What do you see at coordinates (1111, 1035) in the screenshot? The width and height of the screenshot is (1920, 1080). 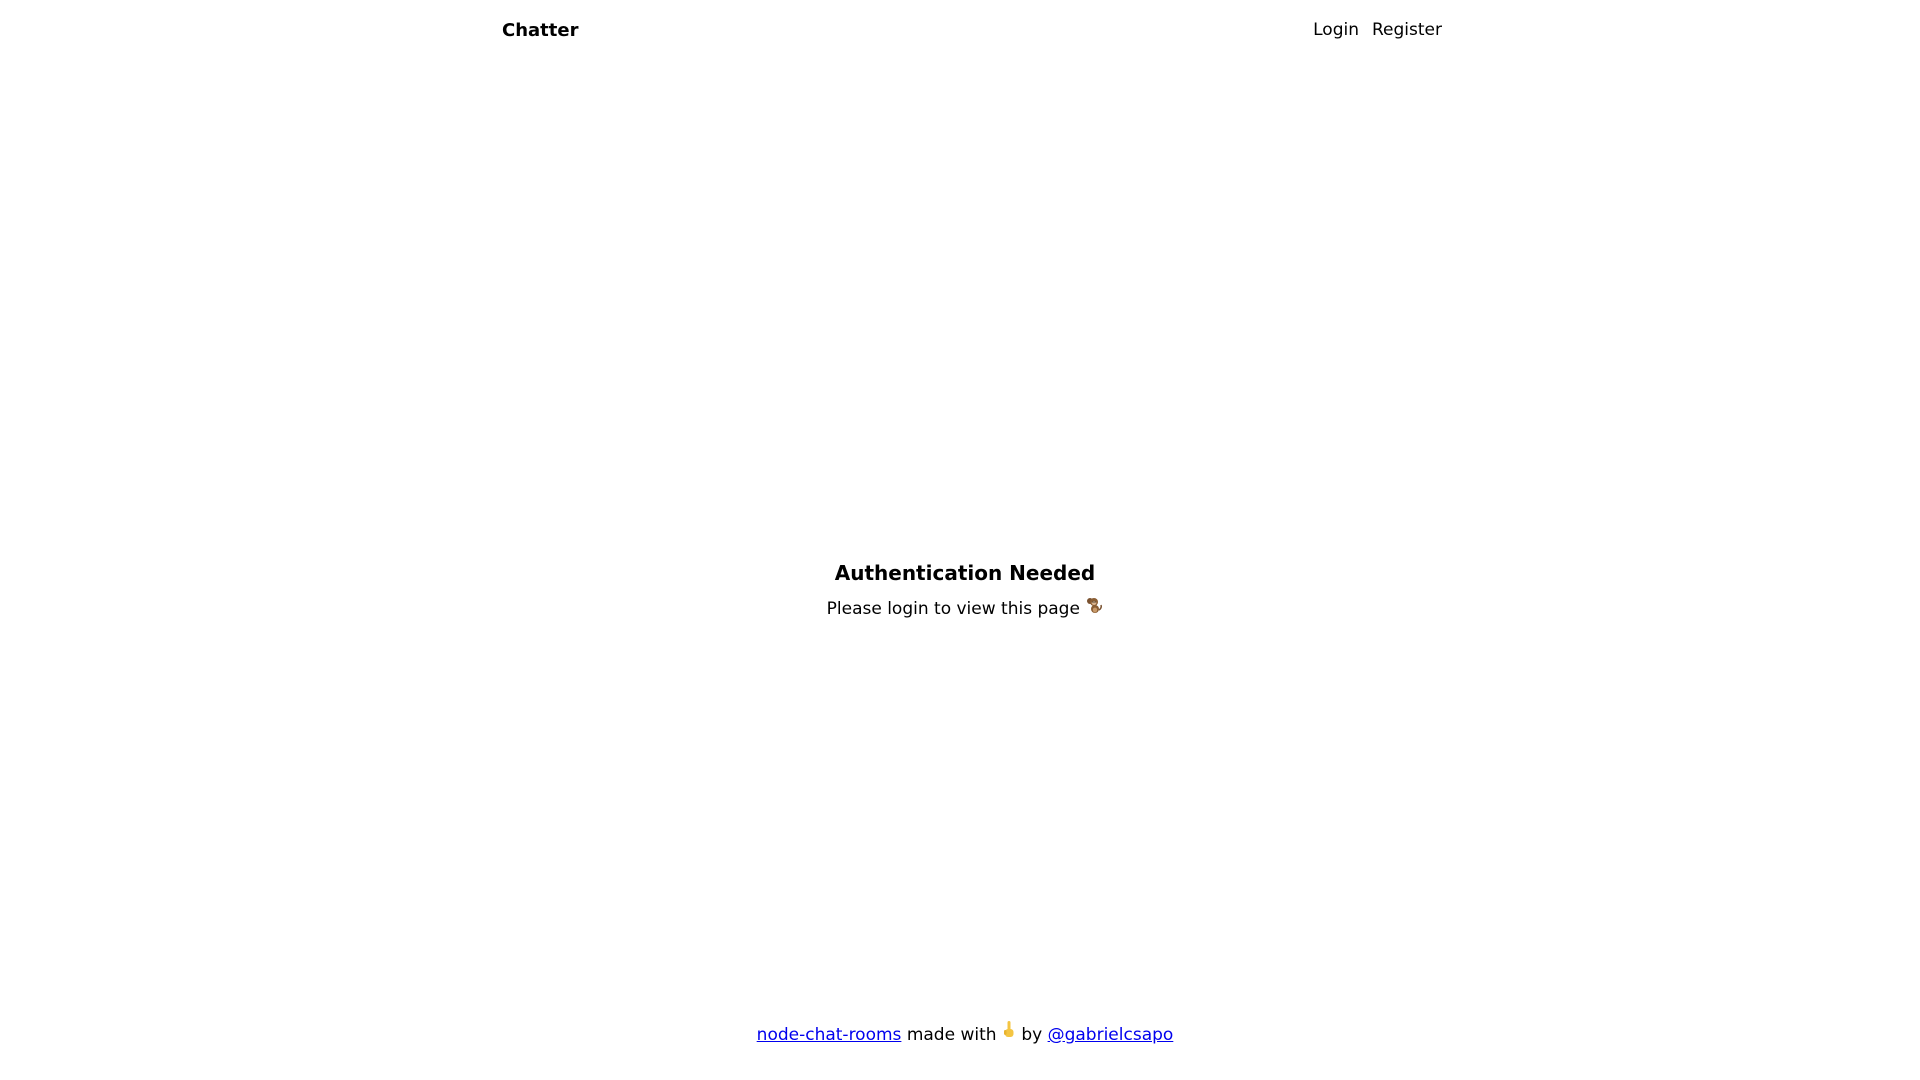 I see `author-link: @gabrielcsapo` at bounding box center [1111, 1035].